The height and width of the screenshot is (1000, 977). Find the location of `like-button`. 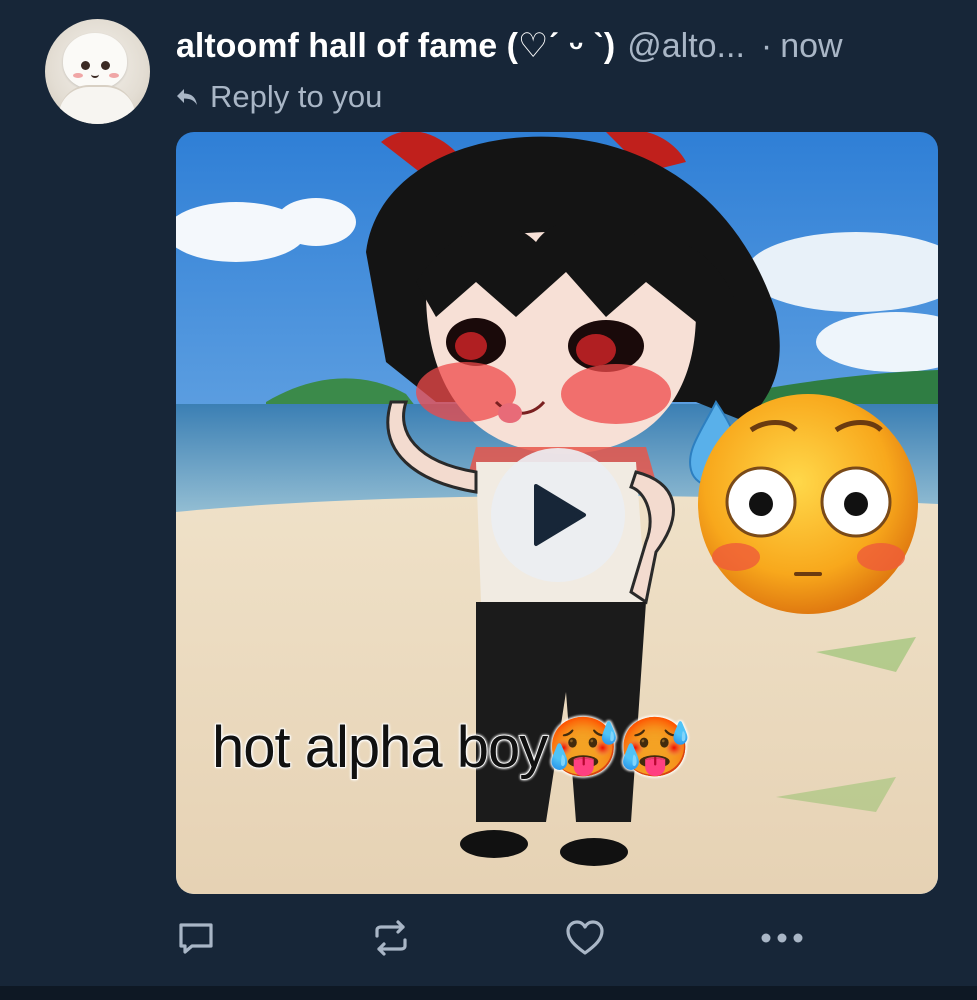

like-button is located at coordinates (585, 938).